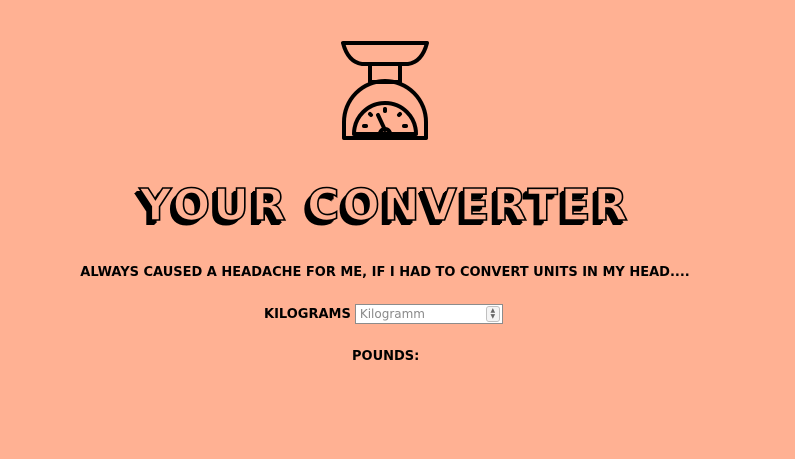 The image size is (795, 459). I want to click on pounds-label: POUNDS:, so click(386, 356).